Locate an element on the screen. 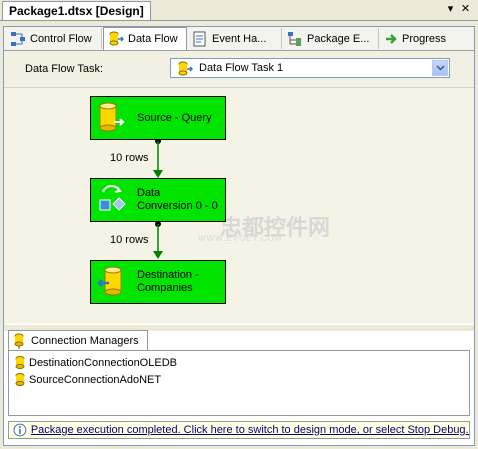  info-icon is located at coordinates (20, 430).